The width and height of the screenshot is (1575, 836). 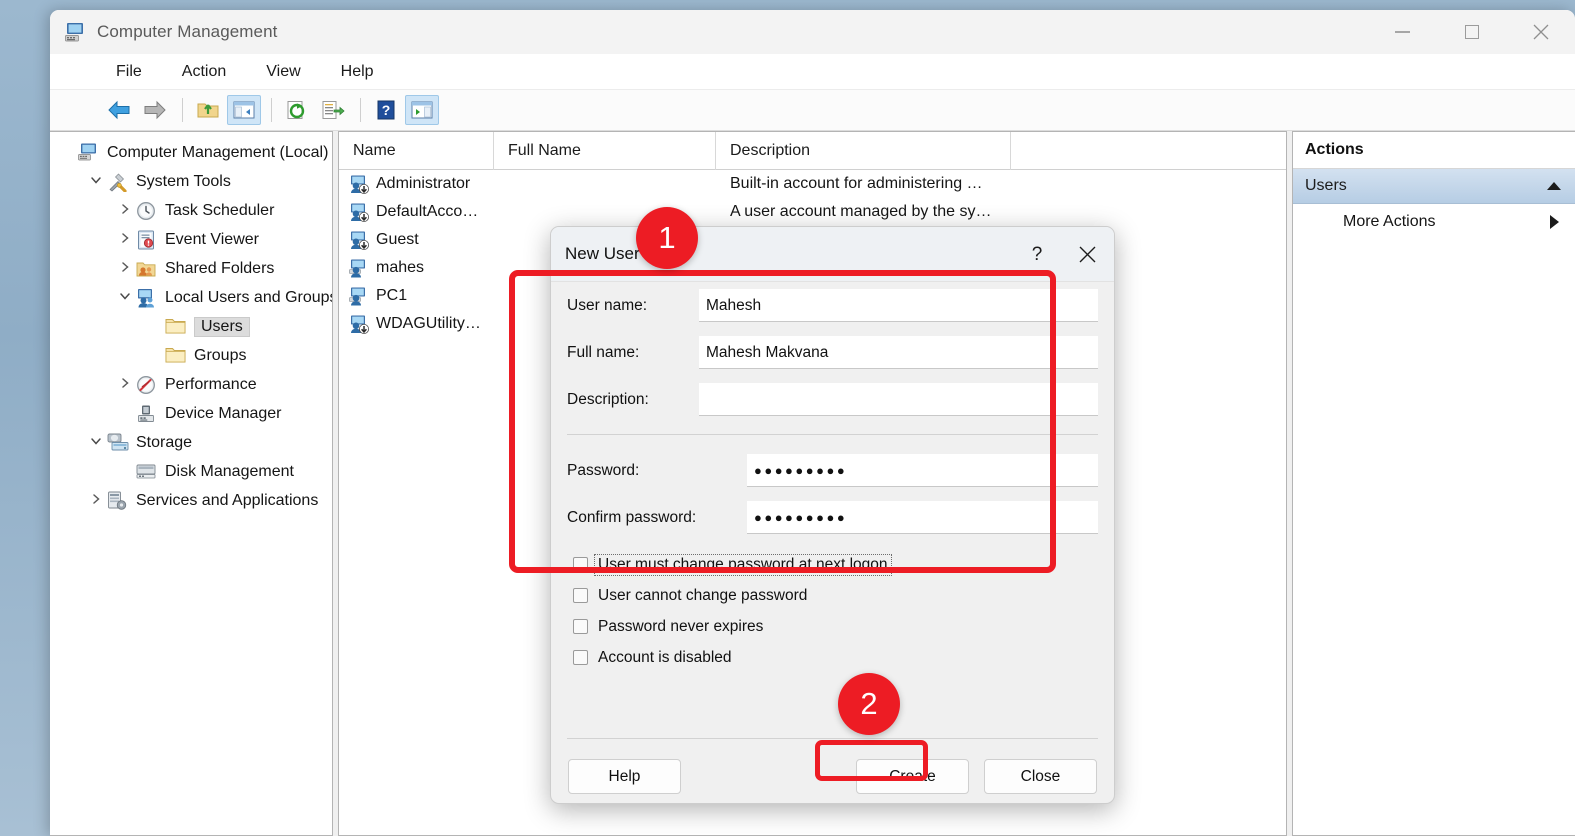 What do you see at coordinates (155, 110) in the screenshot?
I see `forward-icon` at bounding box center [155, 110].